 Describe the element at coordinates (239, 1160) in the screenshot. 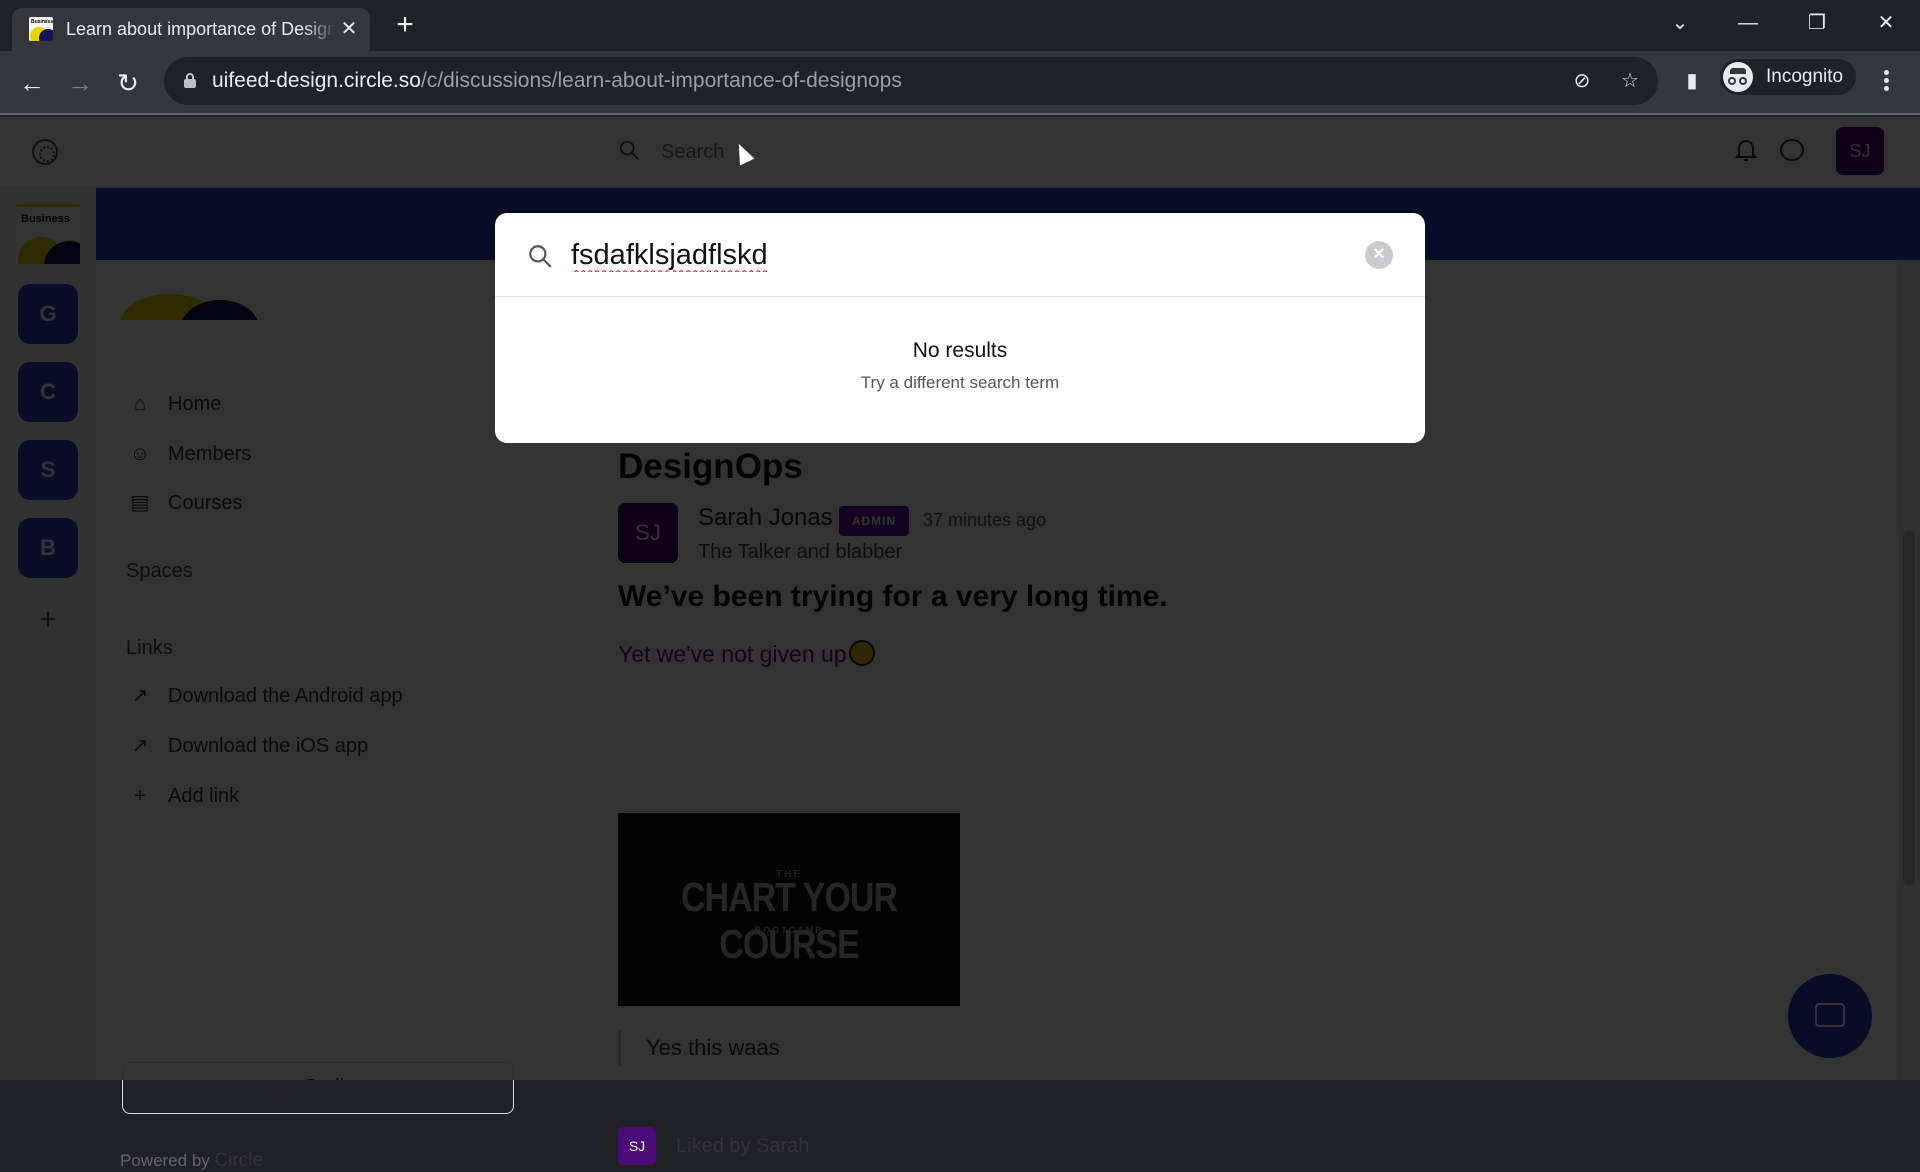

I see `circle-brand: Circle` at that location.